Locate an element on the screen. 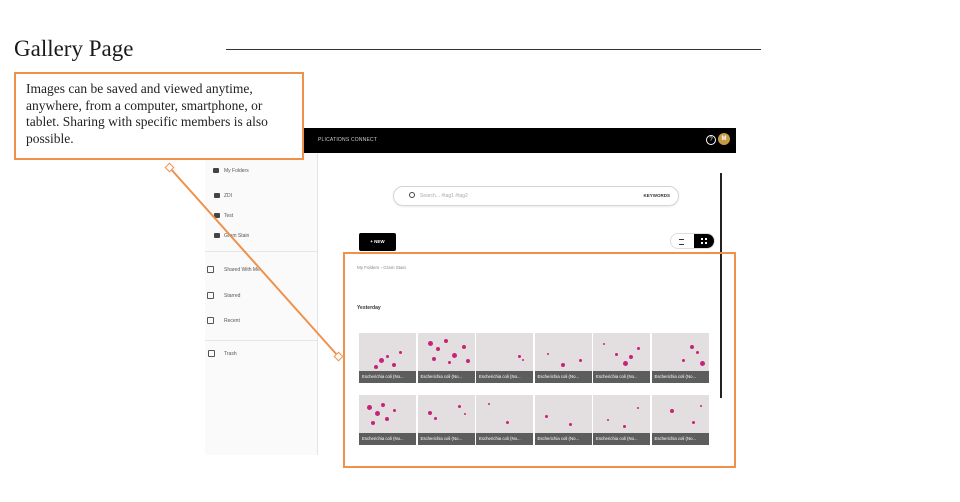  sidebar-item-label: My Folders is located at coordinates (236, 171).